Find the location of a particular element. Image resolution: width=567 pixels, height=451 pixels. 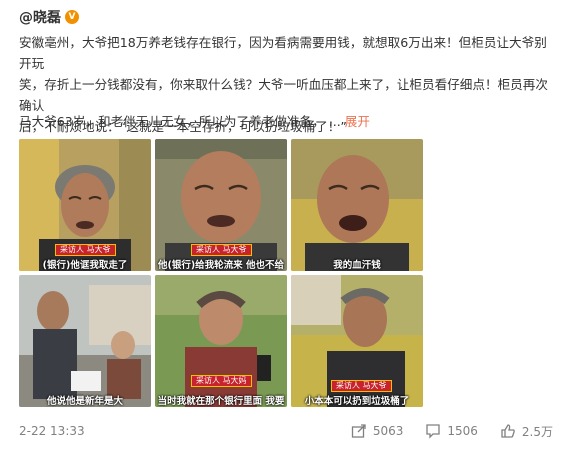

comment-count: 1506 is located at coordinates (462, 431).